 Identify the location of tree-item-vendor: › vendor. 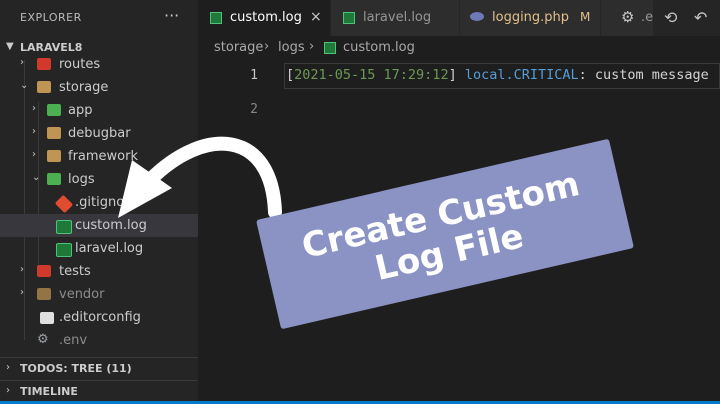
(99, 294).